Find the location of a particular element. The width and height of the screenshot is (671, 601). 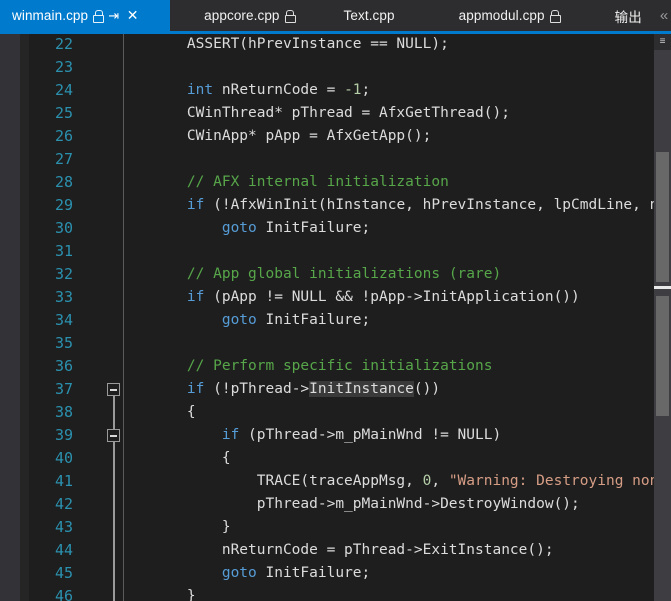

code-line: 24 int nReturnCode = -1; is located at coordinates (335, 90).